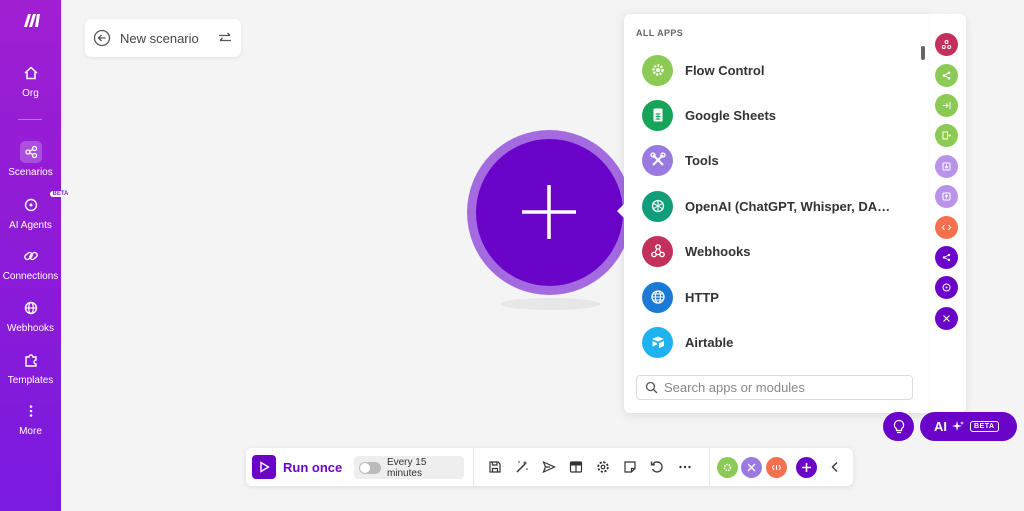  I want to click on app-item-webhooks: Webhooks, so click(777, 251).